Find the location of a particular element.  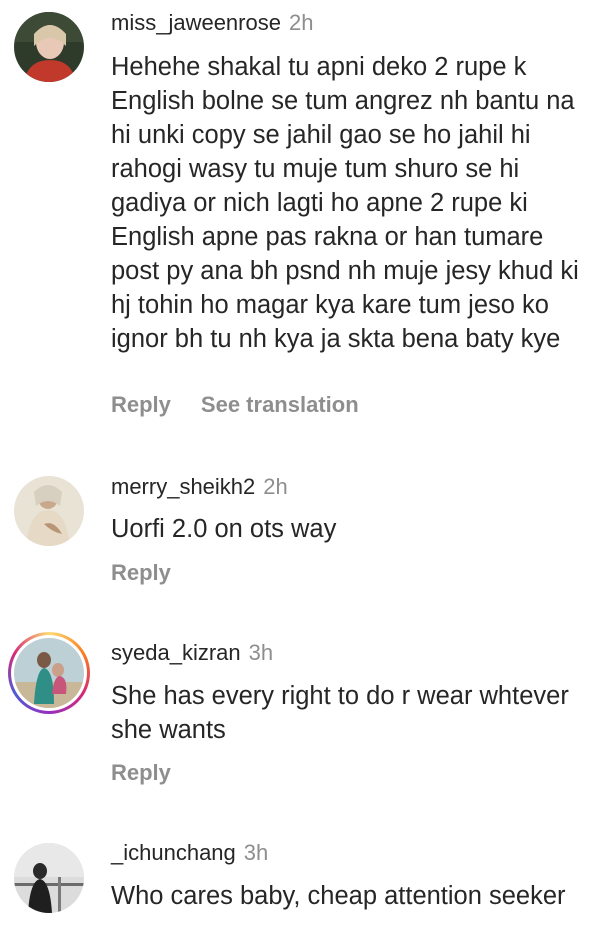

comment-text: Uorfi 2.0 on ots way is located at coordinates (224, 529).